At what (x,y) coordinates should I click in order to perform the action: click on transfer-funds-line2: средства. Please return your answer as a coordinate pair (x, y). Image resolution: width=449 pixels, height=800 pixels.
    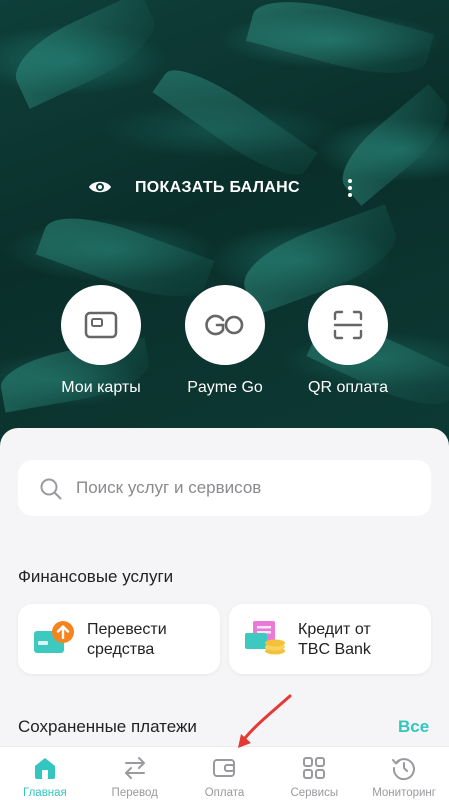
    Looking at the image, I should click on (121, 649).